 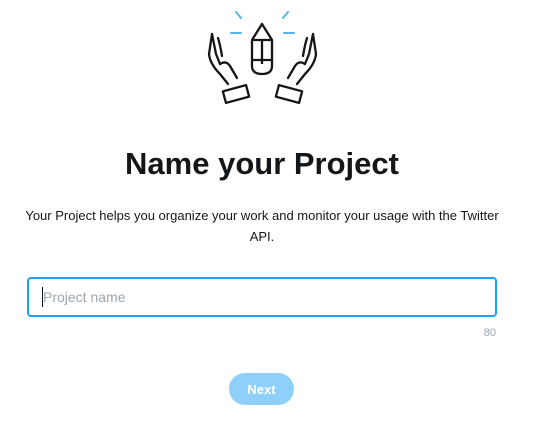 I want to click on hands-holding-pencil-icon, so click(x=262, y=58).